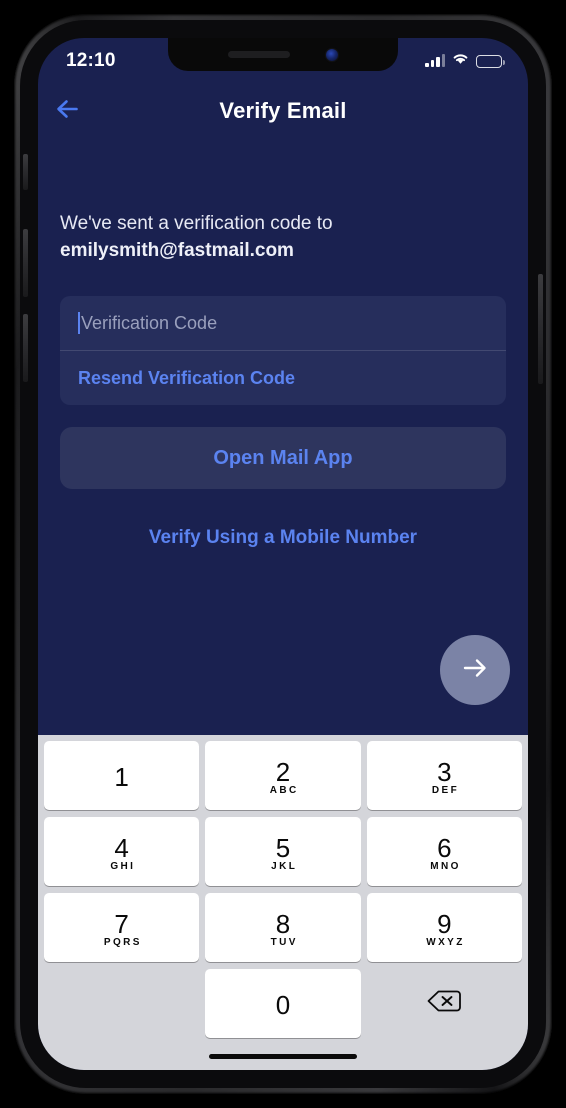 Image resolution: width=566 pixels, height=1108 pixels. I want to click on key-letters: TUV, so click(284, 942).